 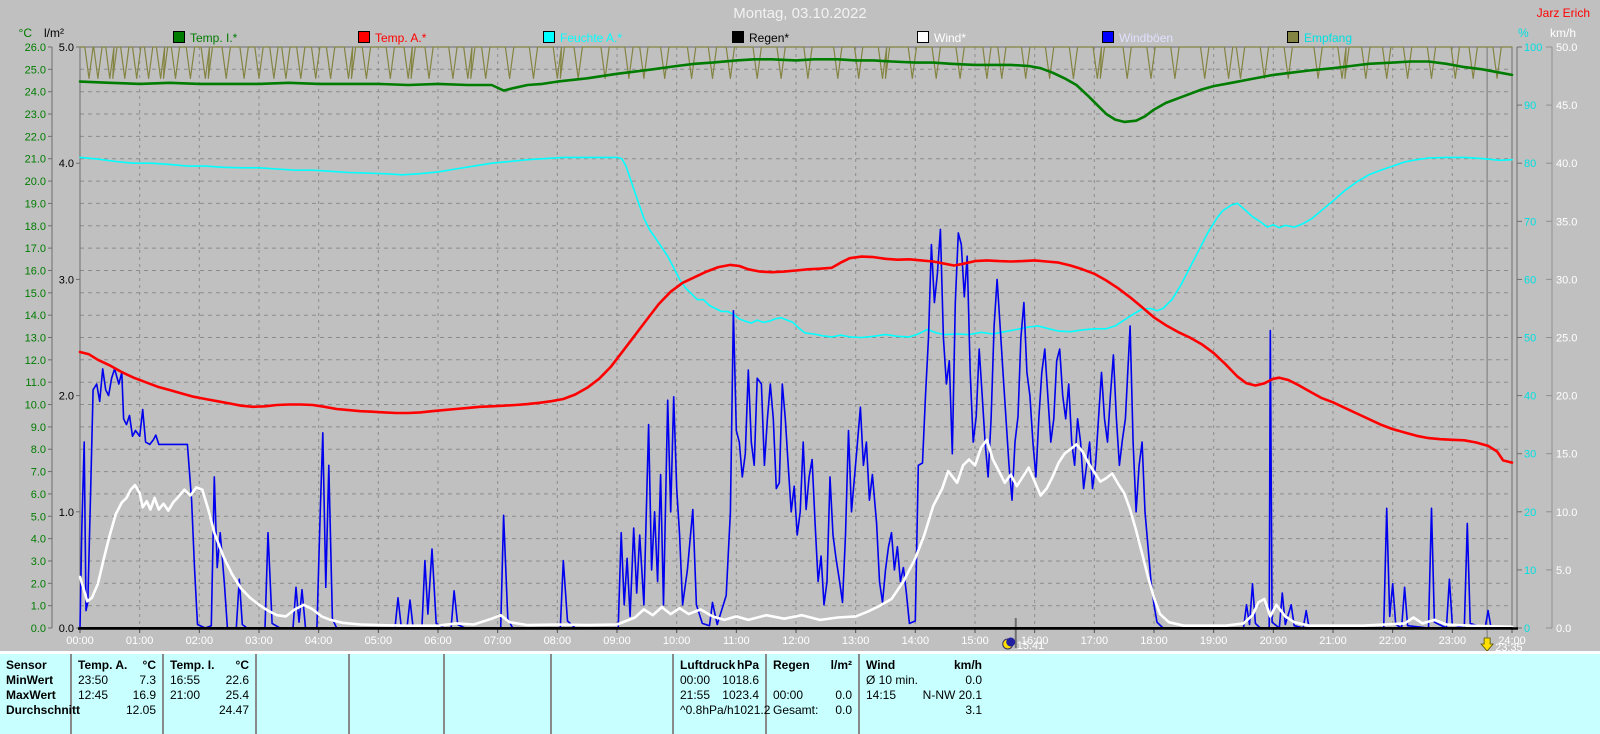 What do you see at coordinates (1566, 513) in the screenshot?
I see `kmh-tick-label: 10.0` at bounding box center [1566, 513].